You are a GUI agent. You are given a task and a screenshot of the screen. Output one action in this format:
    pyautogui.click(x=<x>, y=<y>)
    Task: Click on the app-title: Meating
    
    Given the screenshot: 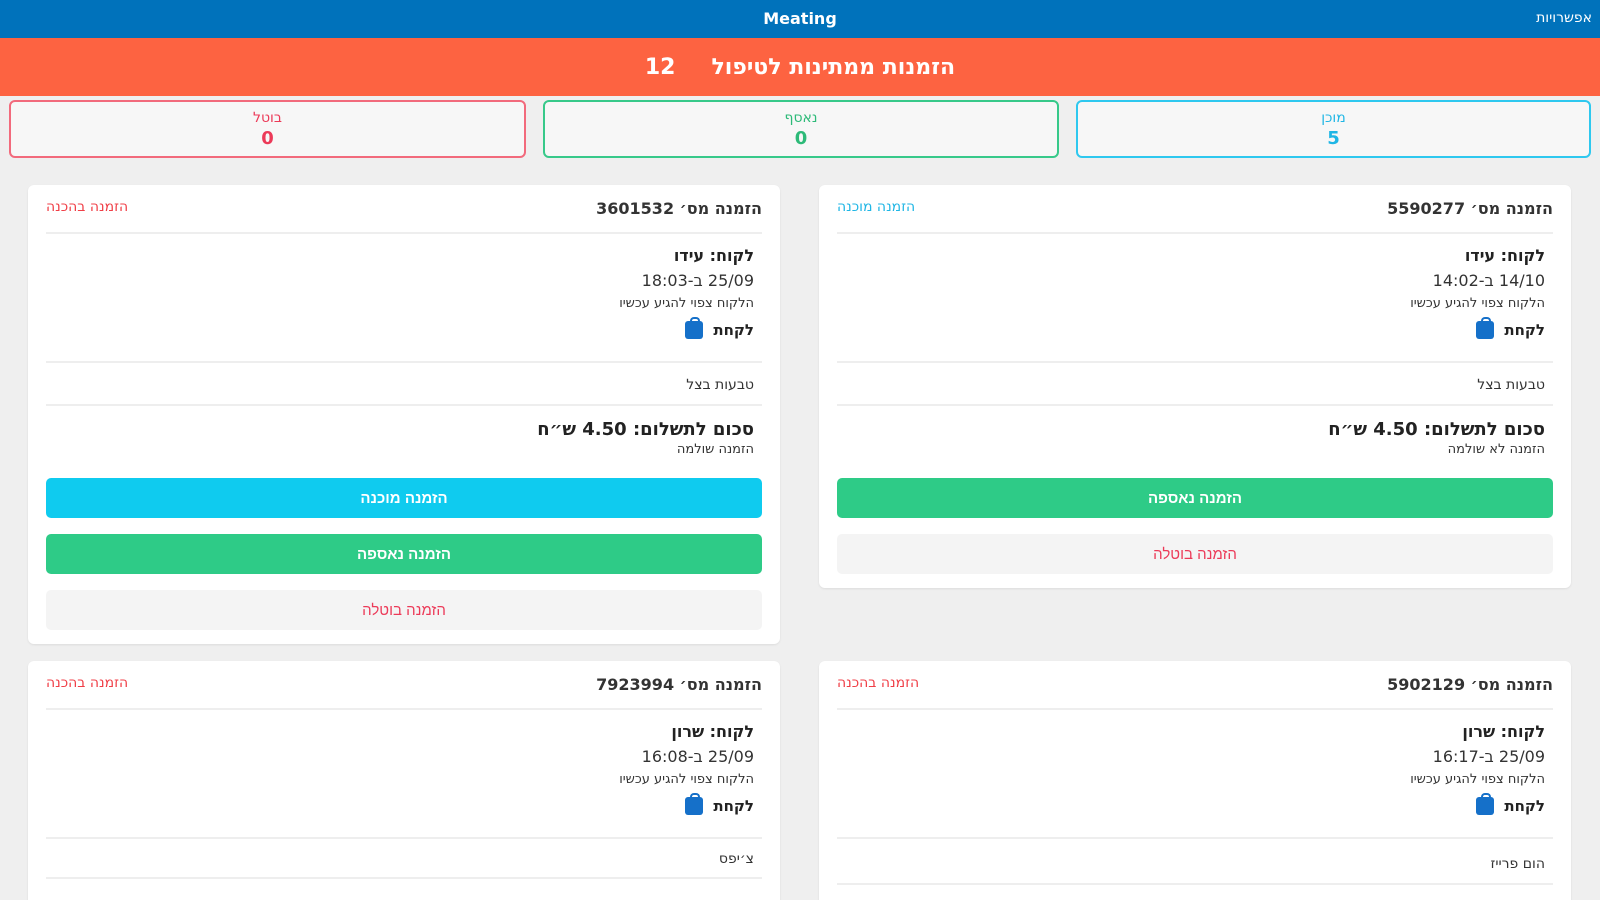 What is the action you would take?
    pyautogui.click(x=800, y=18)
    